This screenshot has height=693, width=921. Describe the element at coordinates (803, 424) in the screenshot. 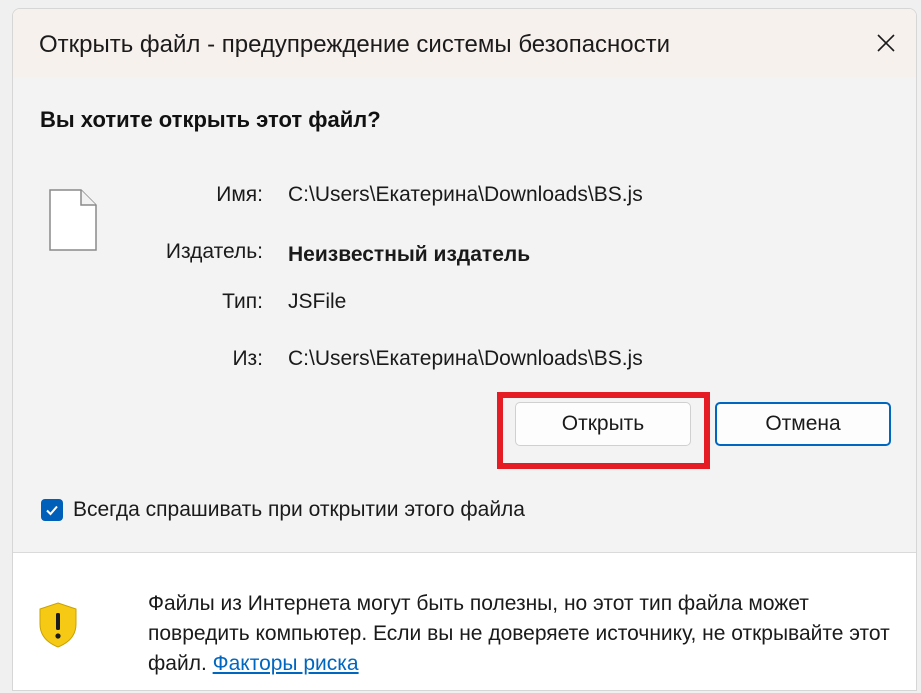

I see `cancel-button: Отмена` at that location.